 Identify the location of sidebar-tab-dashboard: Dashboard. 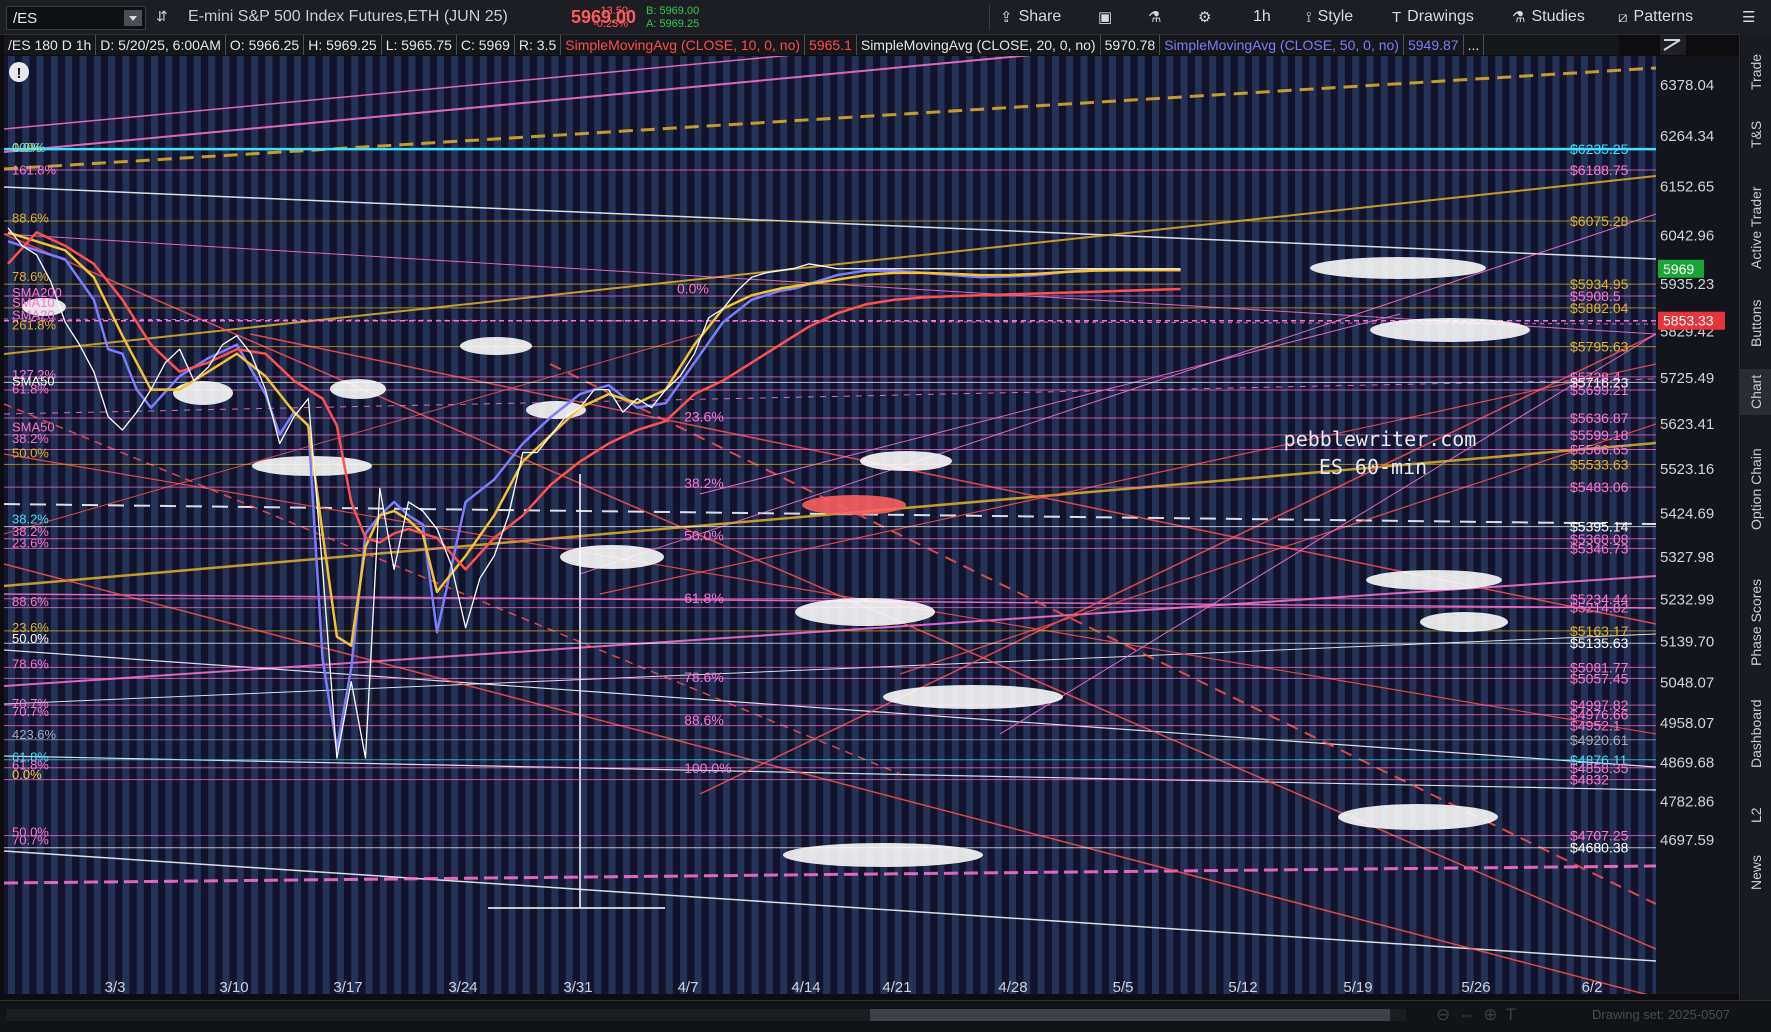
(1755, 734).